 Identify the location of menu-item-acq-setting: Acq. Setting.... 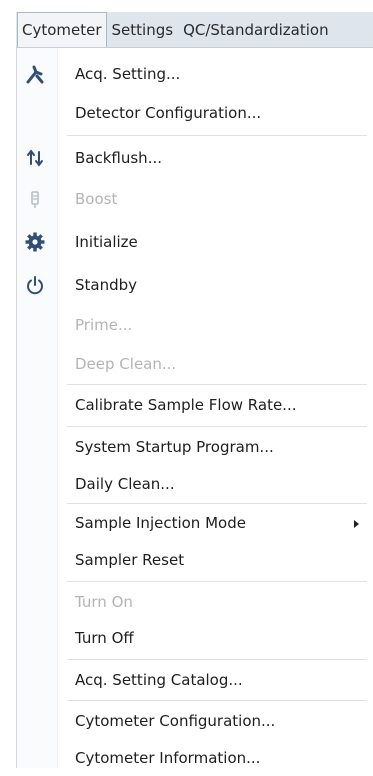
(195, 74).